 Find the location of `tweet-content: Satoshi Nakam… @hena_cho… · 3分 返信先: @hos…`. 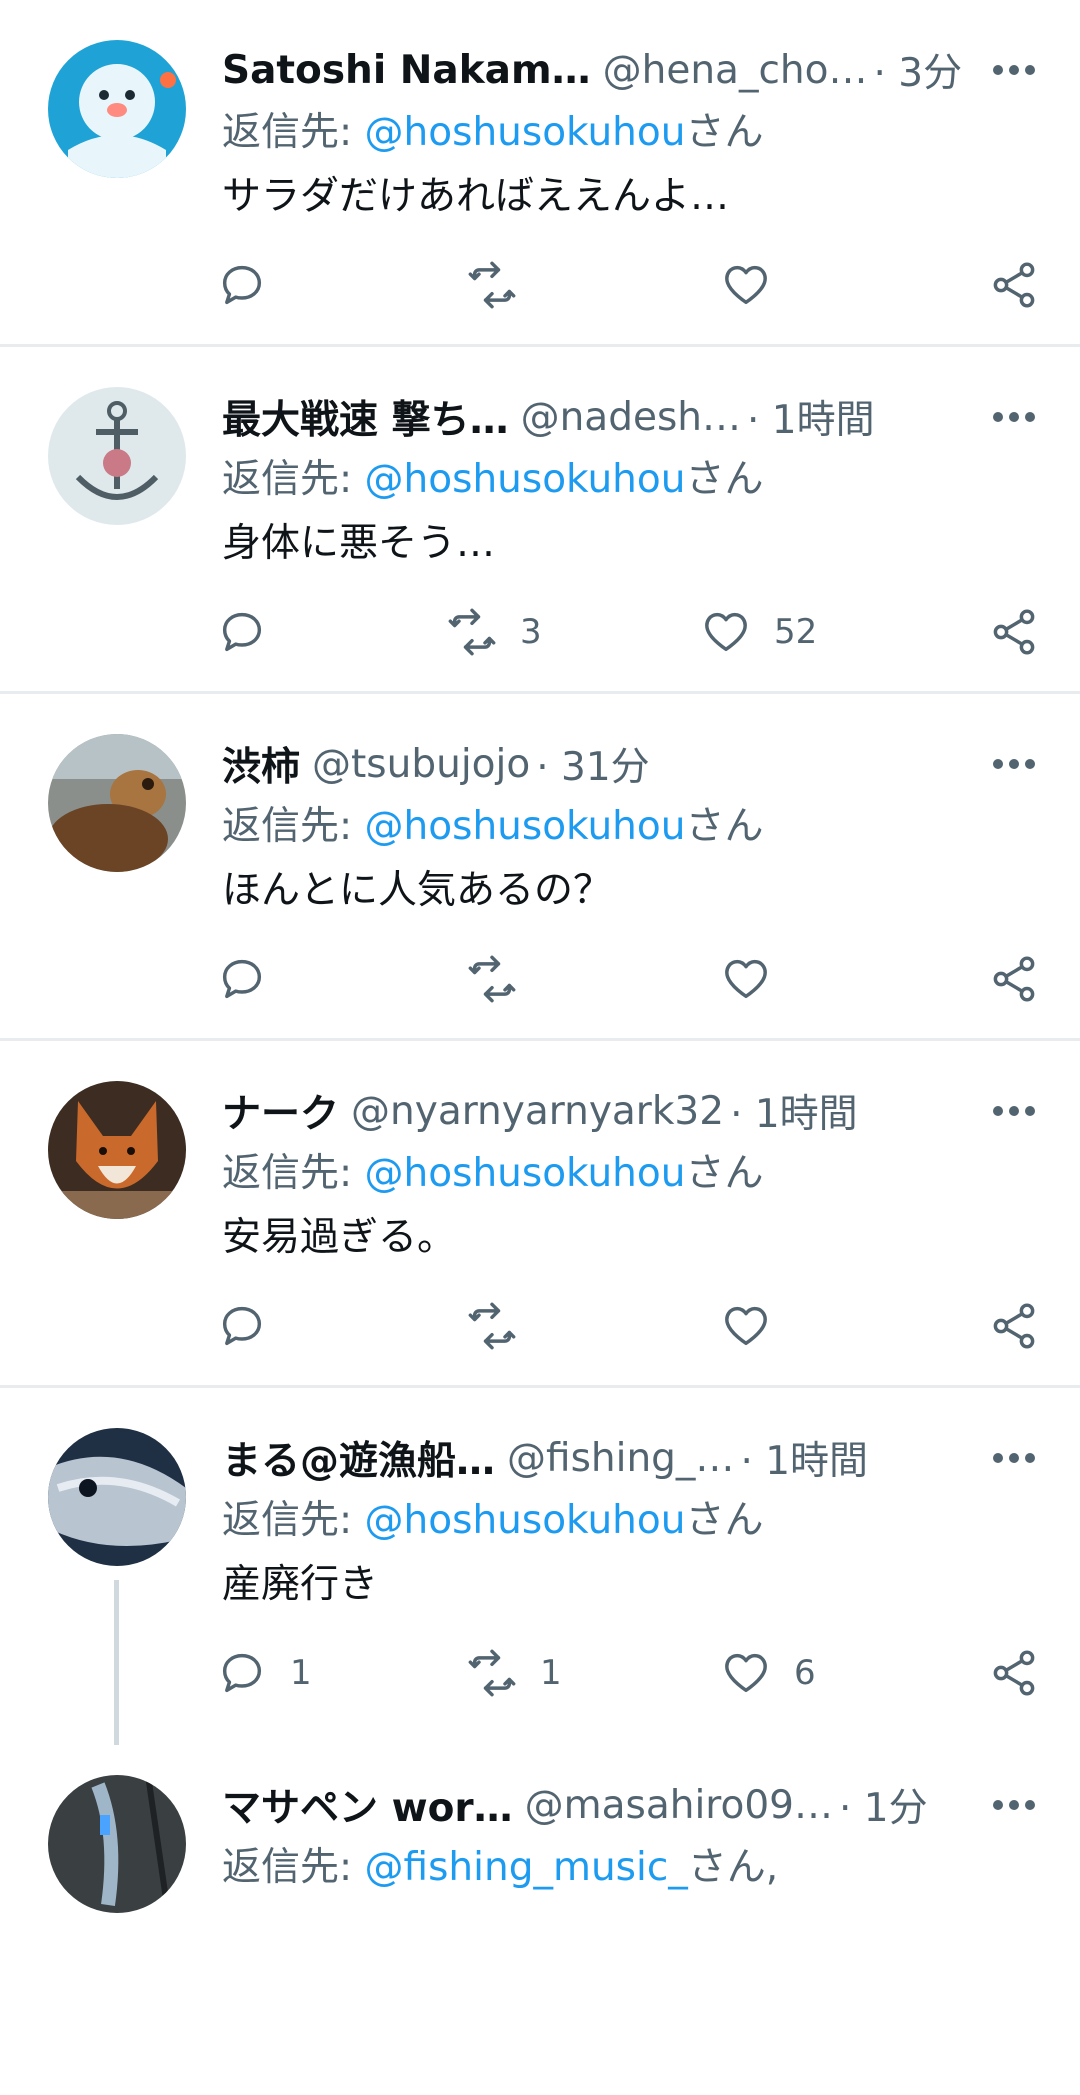

tweet-content: Satoshi Nakam… @hena_cho… · 3分 返信先: @hos… is located at coordinates (633, 134).